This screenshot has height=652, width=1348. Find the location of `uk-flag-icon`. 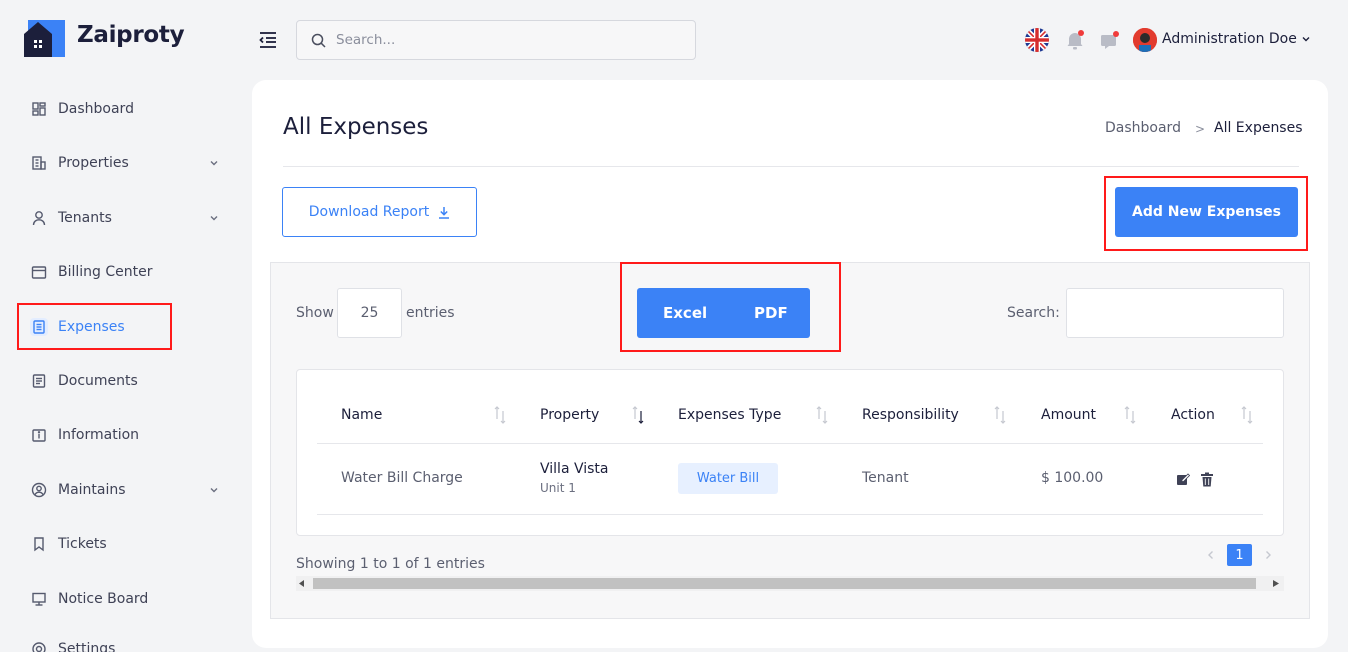

uk-flag-icon is located at coordinates (1037, 40).